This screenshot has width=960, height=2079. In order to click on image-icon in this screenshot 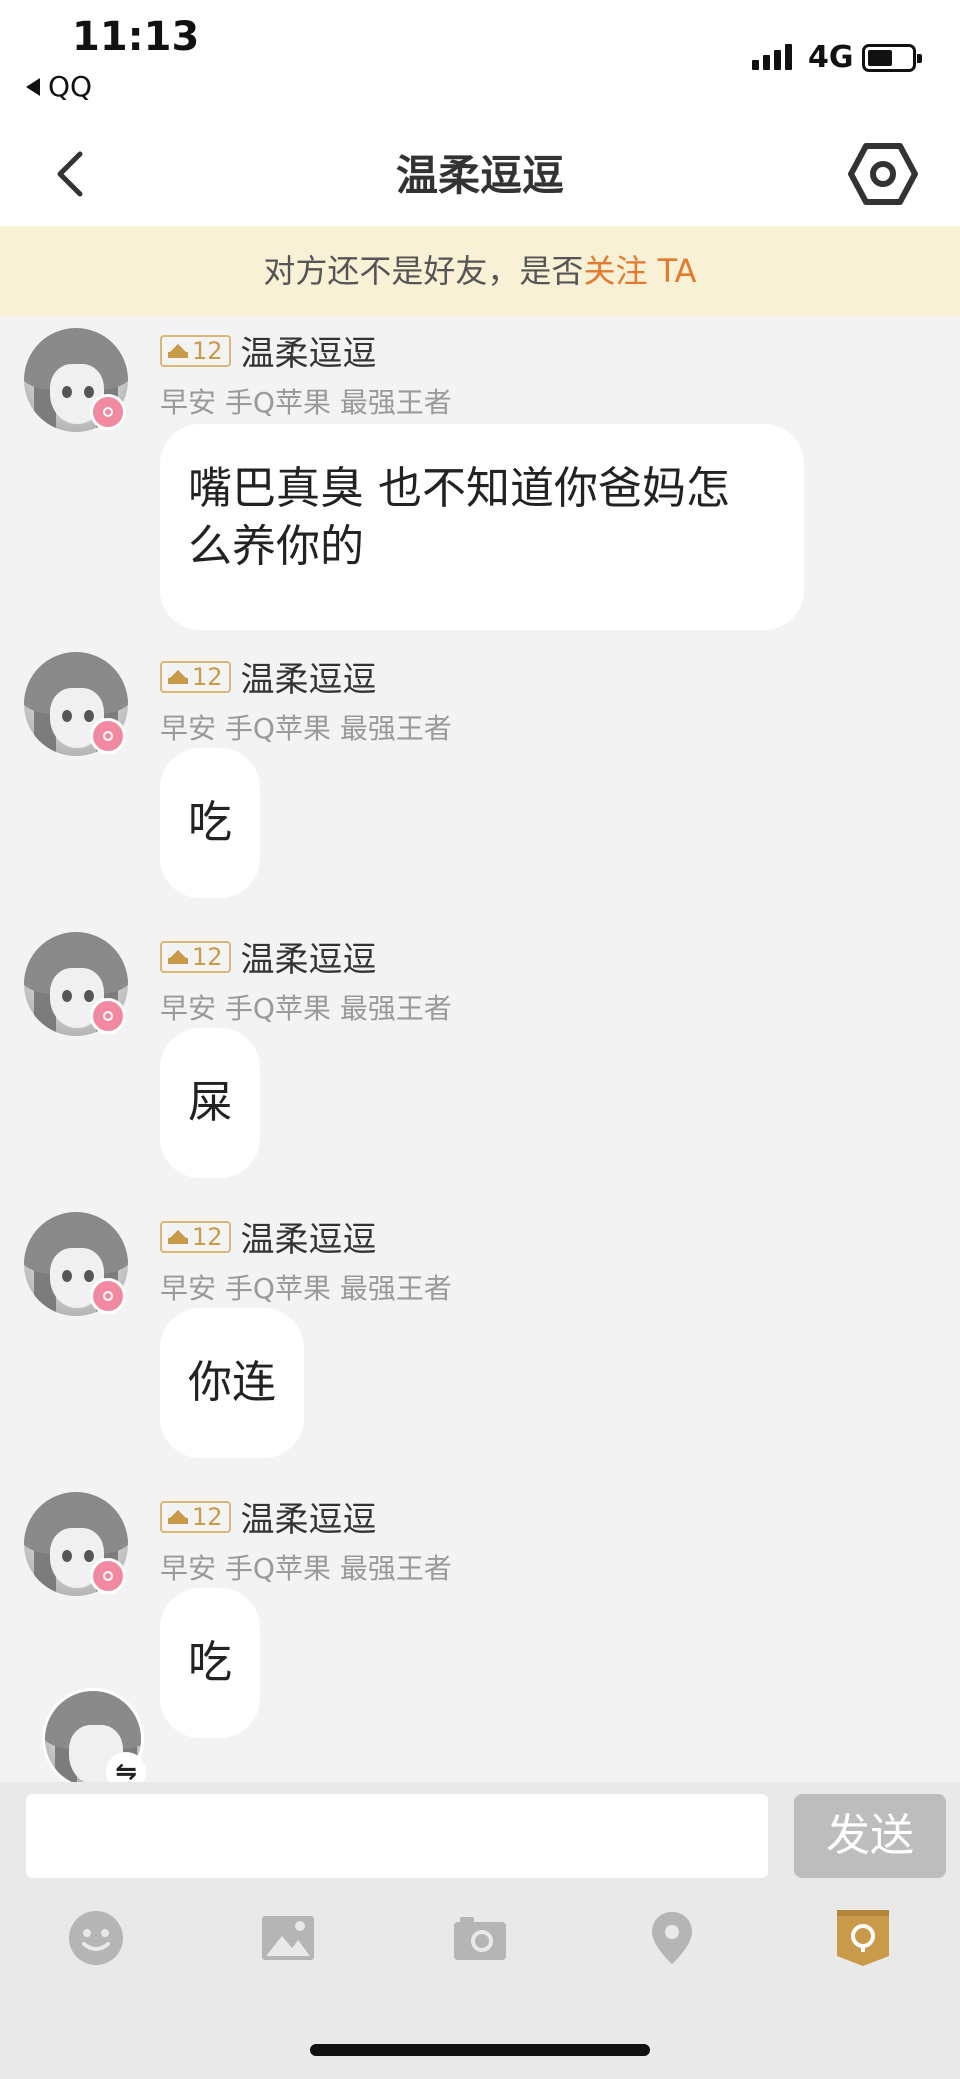, I will do `click(288, 1938)`.